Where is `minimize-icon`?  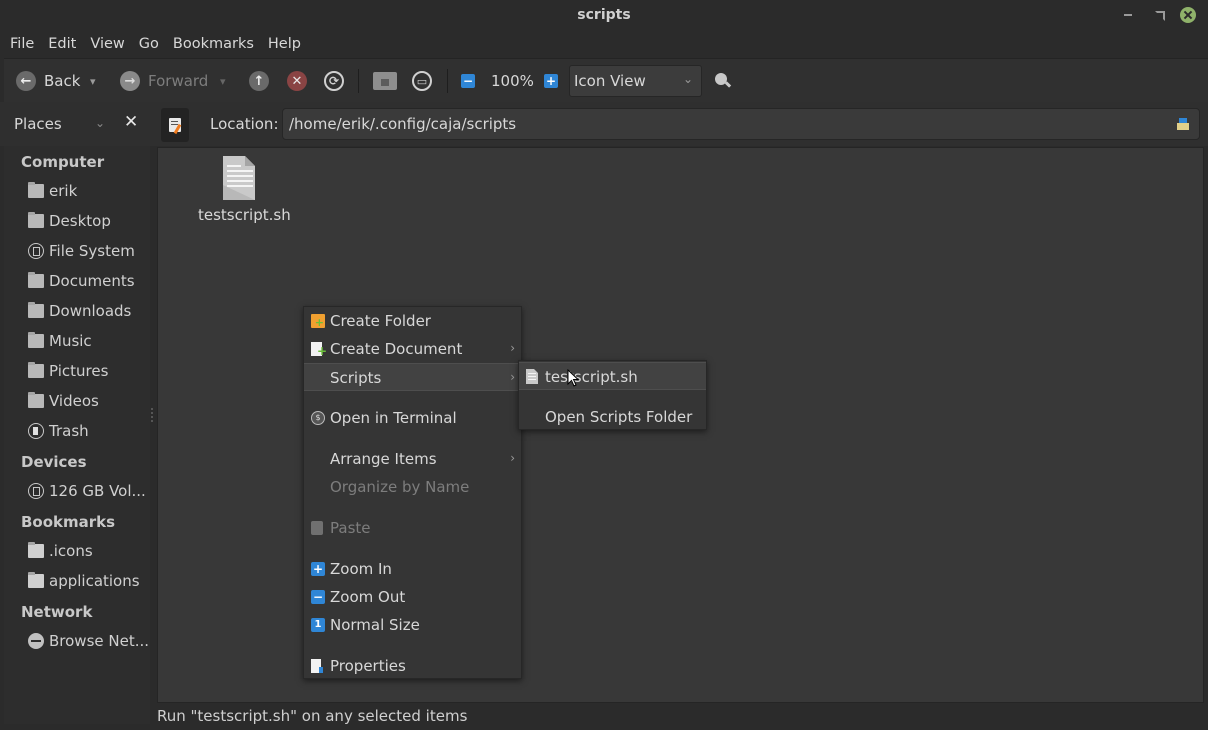
minimize-icon is located at coordinates (1128, 15).